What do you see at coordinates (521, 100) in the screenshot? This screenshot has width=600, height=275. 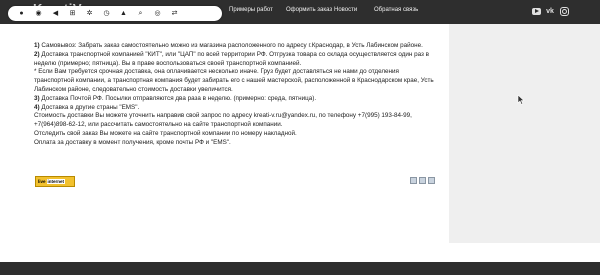 I see `mouse-cursor-icon` at bounding box center [521, 100].